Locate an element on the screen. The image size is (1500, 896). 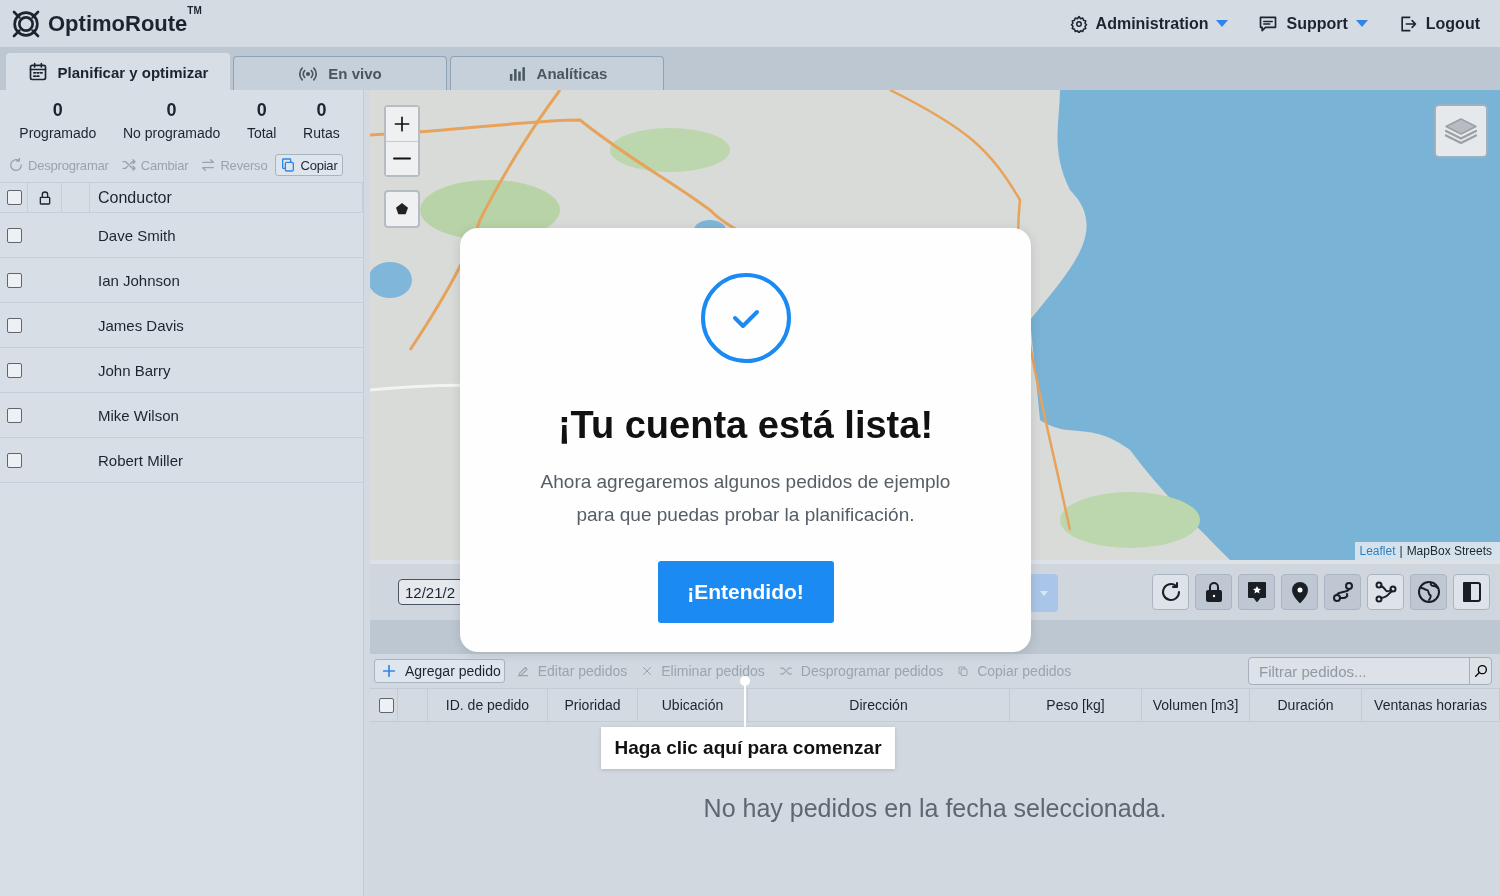
stat-label: Total is located at coordinates (261, 133).